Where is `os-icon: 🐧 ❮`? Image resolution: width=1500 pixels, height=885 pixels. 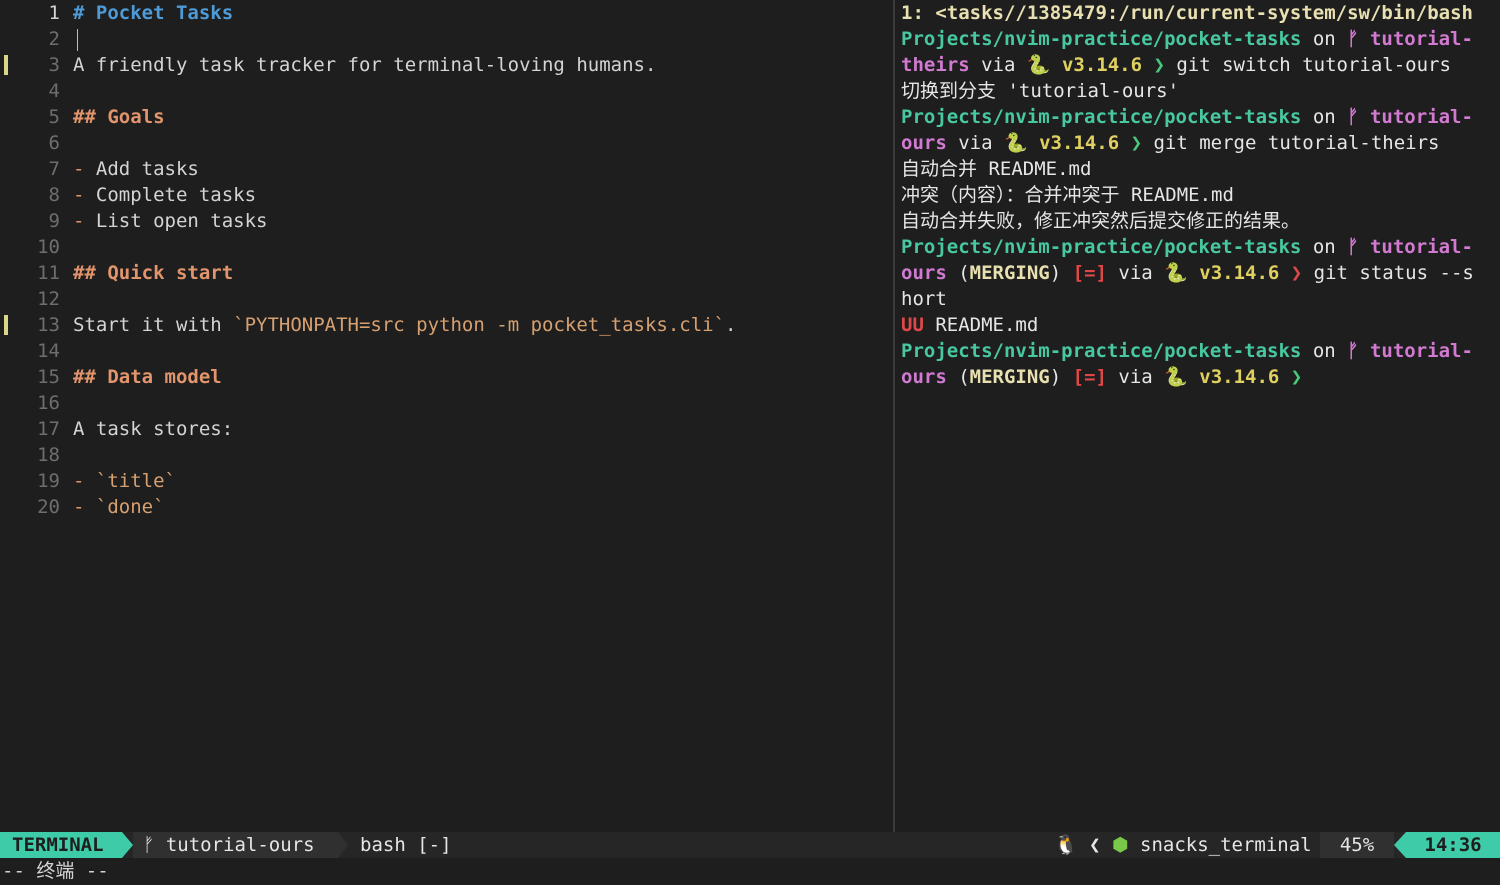 os-icon: 🐧 ❮ is located at coordinates (1083, 845).